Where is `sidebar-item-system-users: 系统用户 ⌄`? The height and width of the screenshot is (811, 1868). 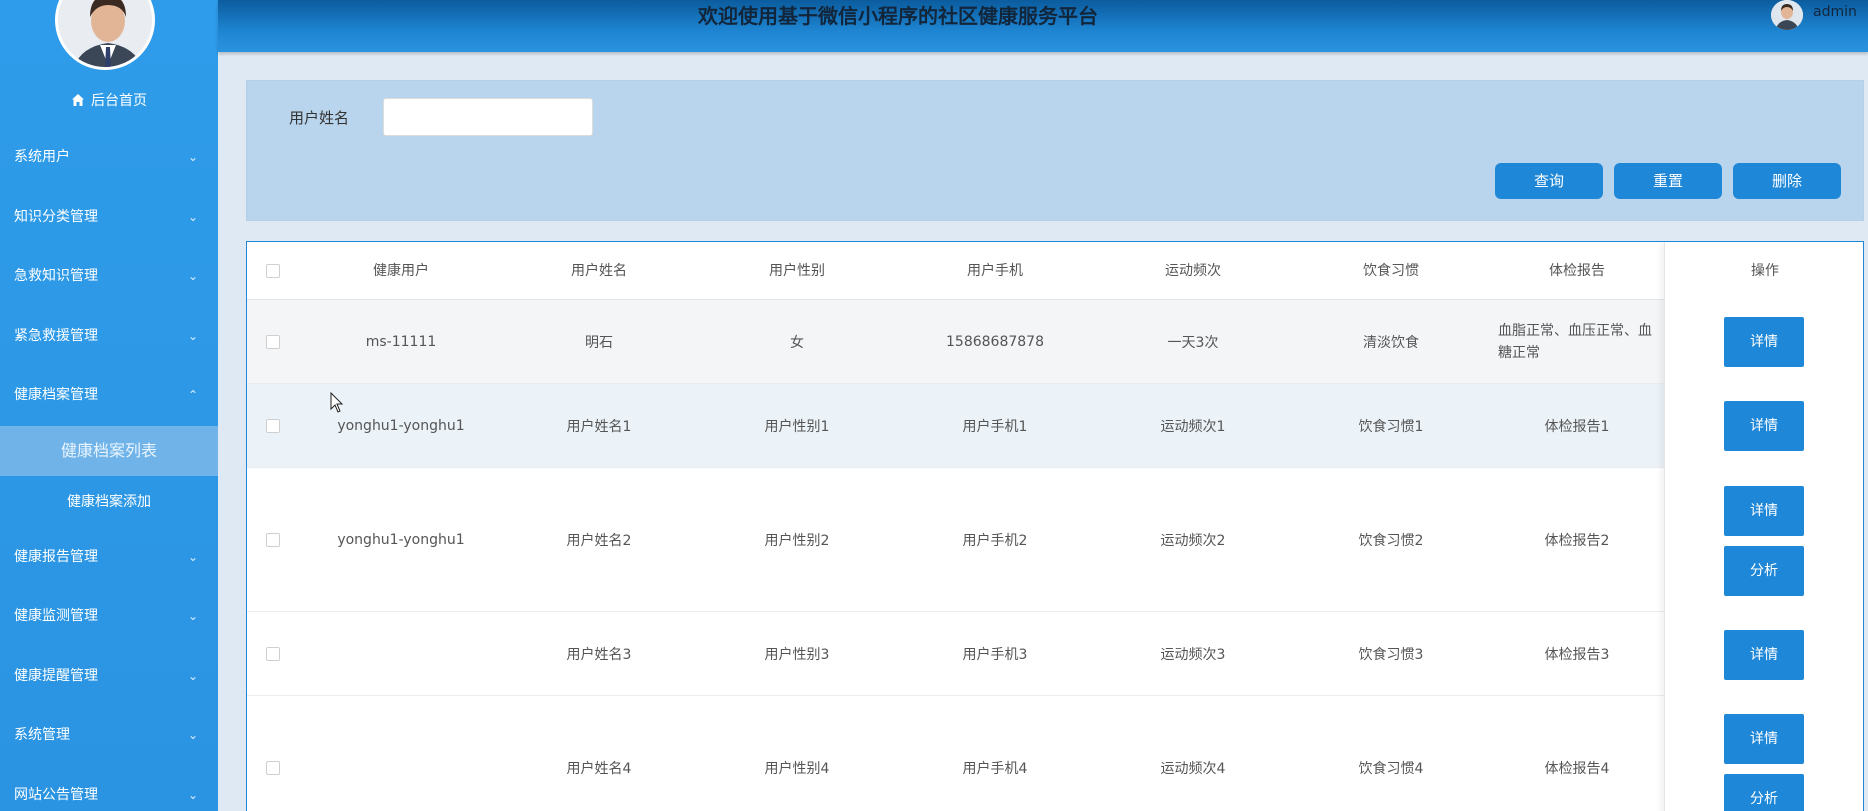
sidebar-item-system-users: 系统用户 ⌄ is located at coordinates (109, 158).